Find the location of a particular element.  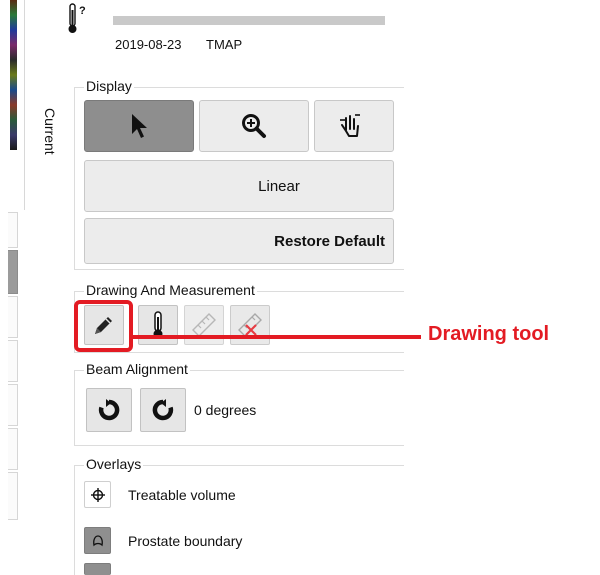

beam-alignment-label: Beam Alignment is located at coordinates (137, 369).